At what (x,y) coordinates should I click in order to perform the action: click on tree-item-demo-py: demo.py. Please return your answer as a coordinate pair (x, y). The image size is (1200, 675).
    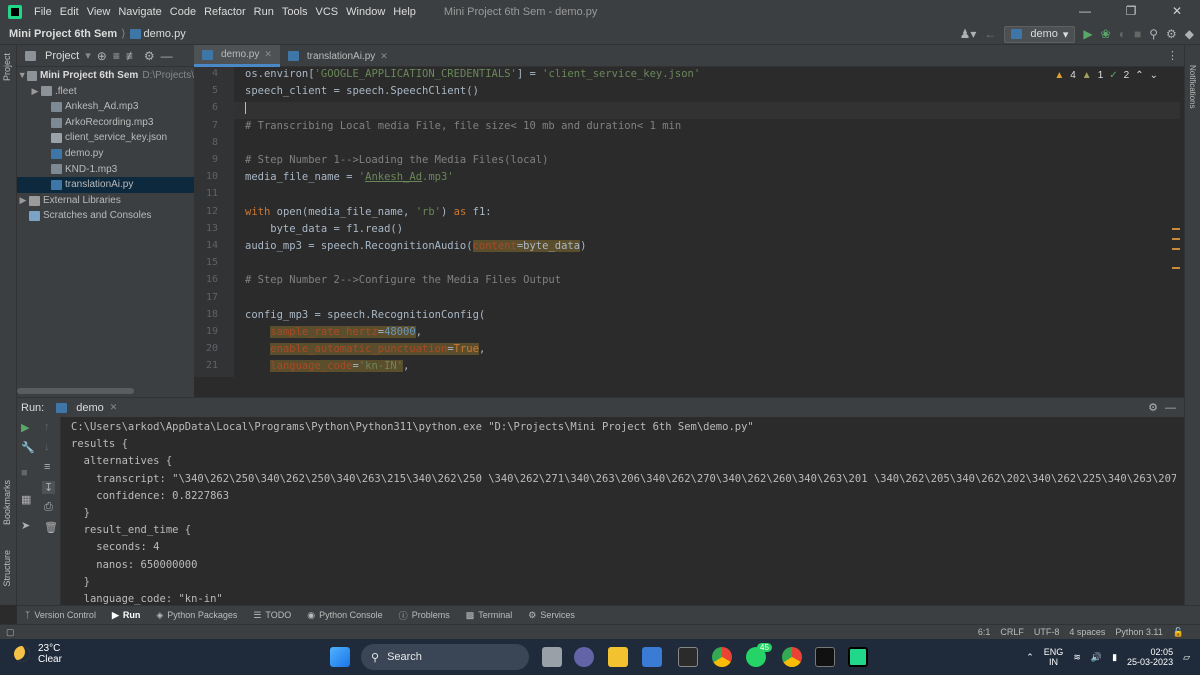
    Looking at the image, I should click on (105, 154).